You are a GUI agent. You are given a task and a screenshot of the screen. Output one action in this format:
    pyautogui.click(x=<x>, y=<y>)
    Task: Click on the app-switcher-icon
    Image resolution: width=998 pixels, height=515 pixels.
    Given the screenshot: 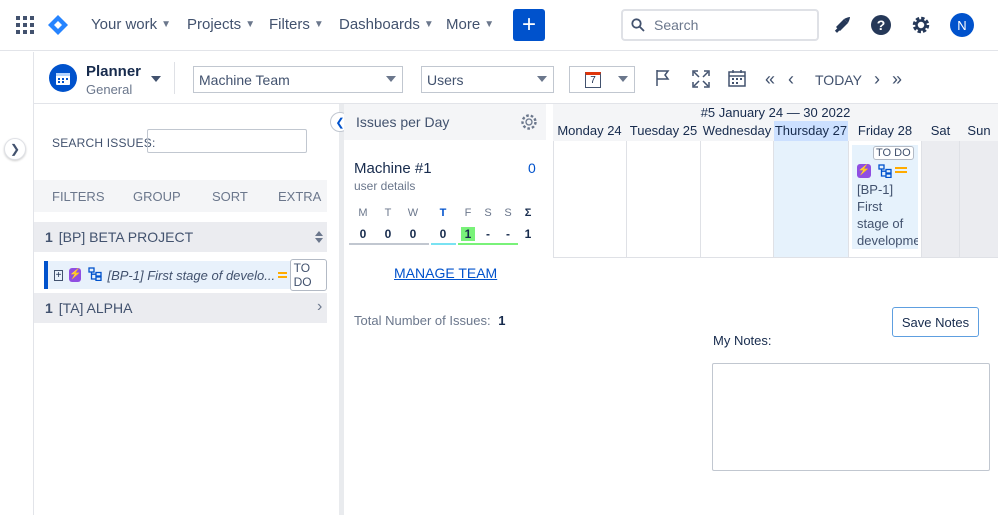 What is the action you would take?
    pyautogui.click(x=25, y=25)
    